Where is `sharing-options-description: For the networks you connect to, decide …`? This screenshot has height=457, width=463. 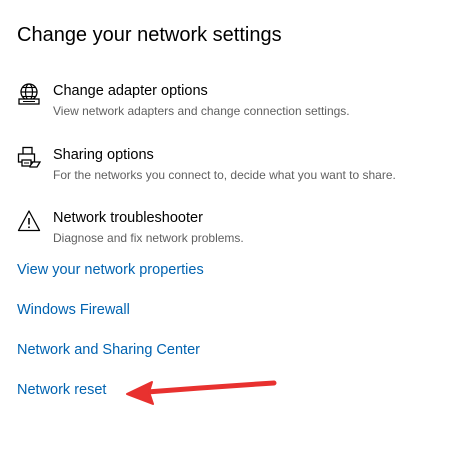
sharing-options-description: For the networks you connect to, decide … is located at coordinates (224, 175).